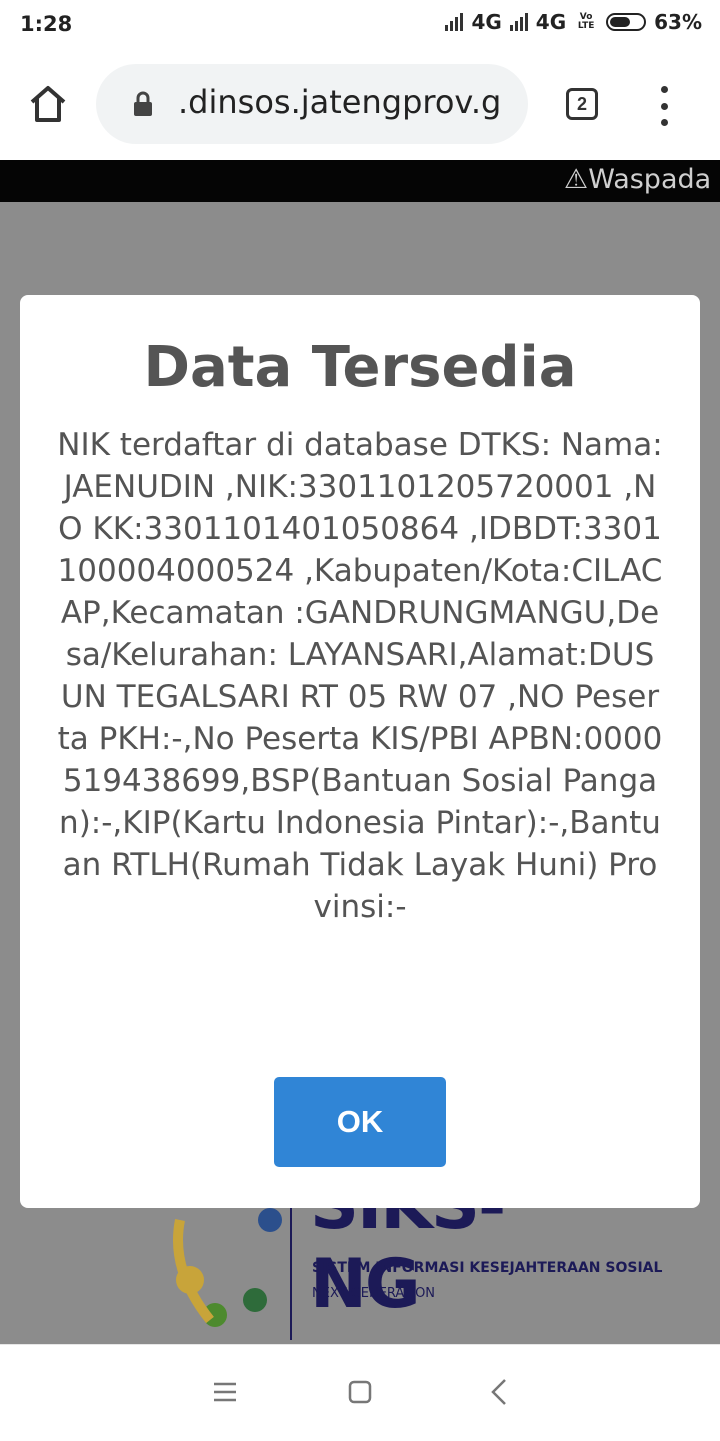  What do you see at coordinates (499, 1392) in the screenshot?
I see `back-button` at bounding box center [499, 1392].